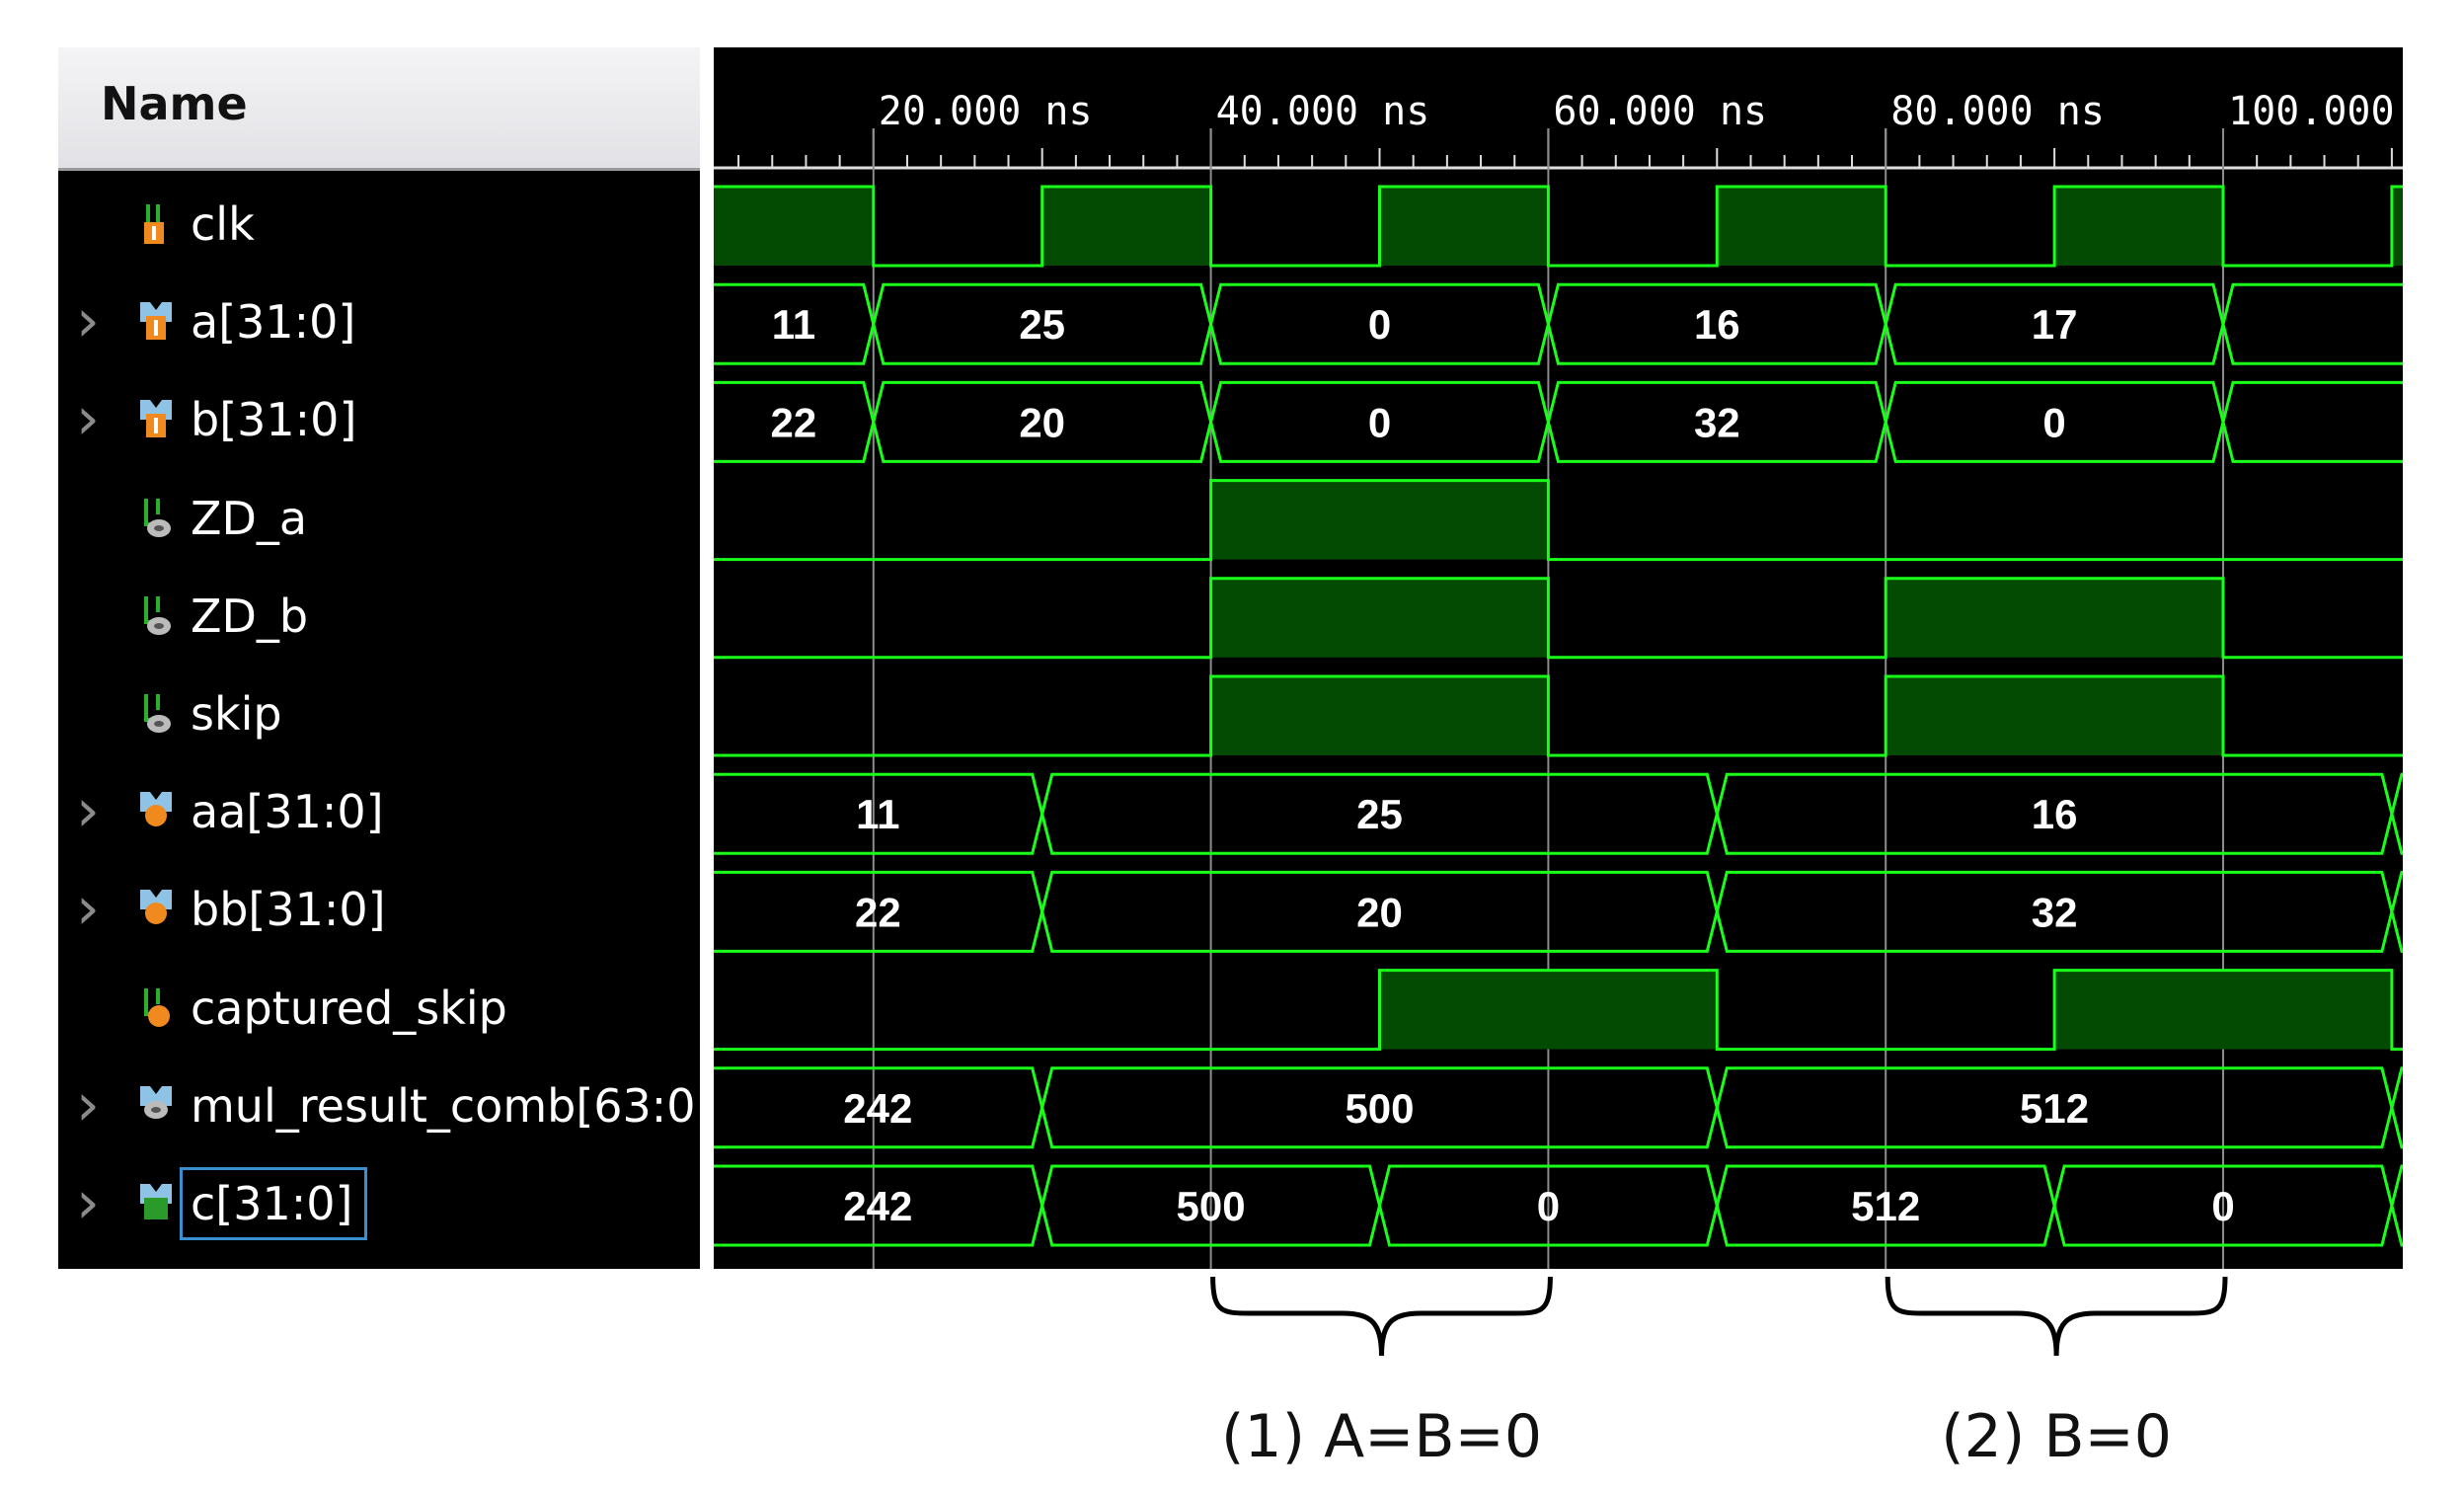 Image resolution: width=2464 pixels, height=1493 pixels. I want to click on annotation-label: (1) A=B=0, so click(1381, 1437).